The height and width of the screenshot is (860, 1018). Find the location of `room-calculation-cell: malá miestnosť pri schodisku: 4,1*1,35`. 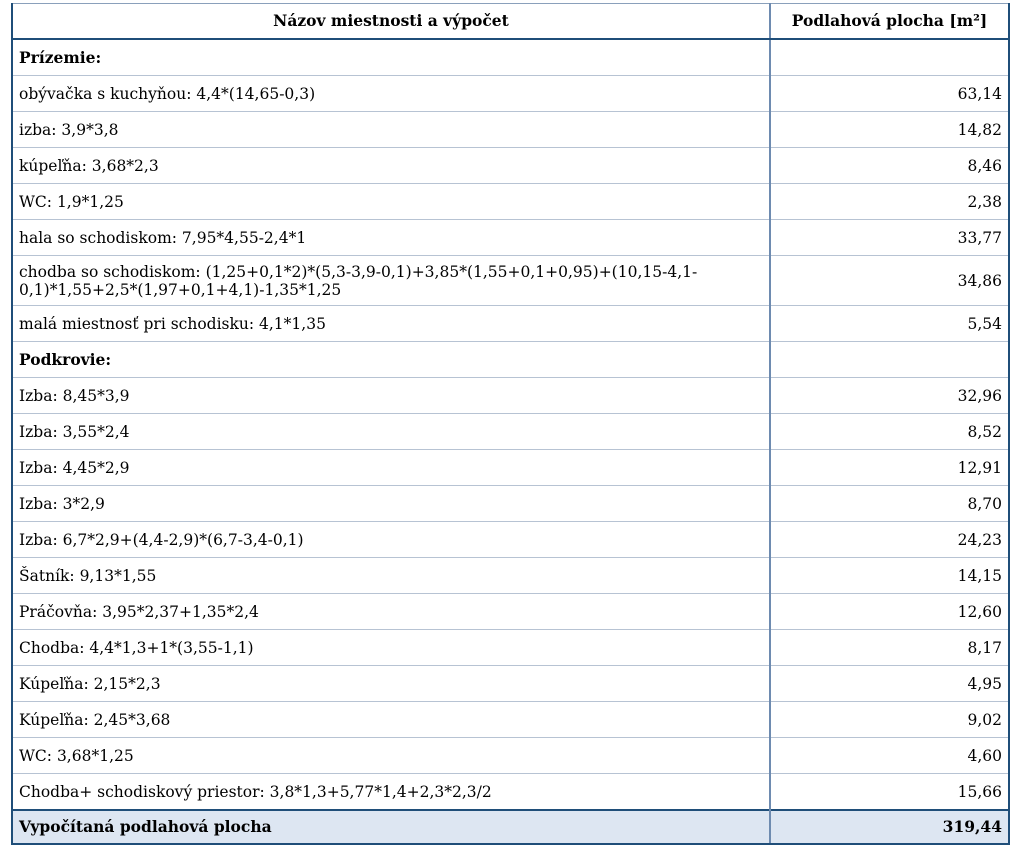

room-calculation-cell: malá miestnosť pri schodisku: 4,1*1,35 is located at coordinates (391, 323).